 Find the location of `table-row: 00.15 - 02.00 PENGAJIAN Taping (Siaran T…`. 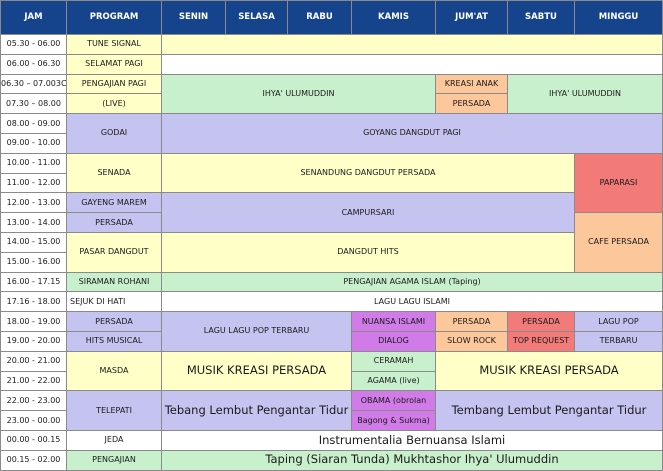

table-row: 00.15 - 02.00 PENGAJIAN Taping (Siaran T… is located at coordinates (331, 460).